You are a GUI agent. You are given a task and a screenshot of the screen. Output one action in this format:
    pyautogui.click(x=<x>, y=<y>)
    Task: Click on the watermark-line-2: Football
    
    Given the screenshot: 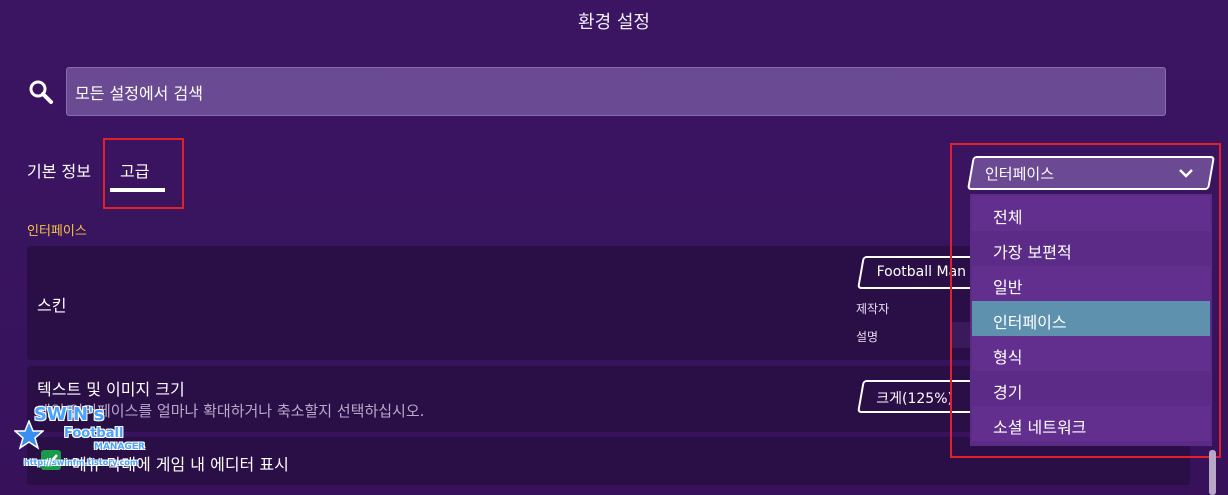 What is the action you would take?
    pyautogui.click(x=94, y=433)
    